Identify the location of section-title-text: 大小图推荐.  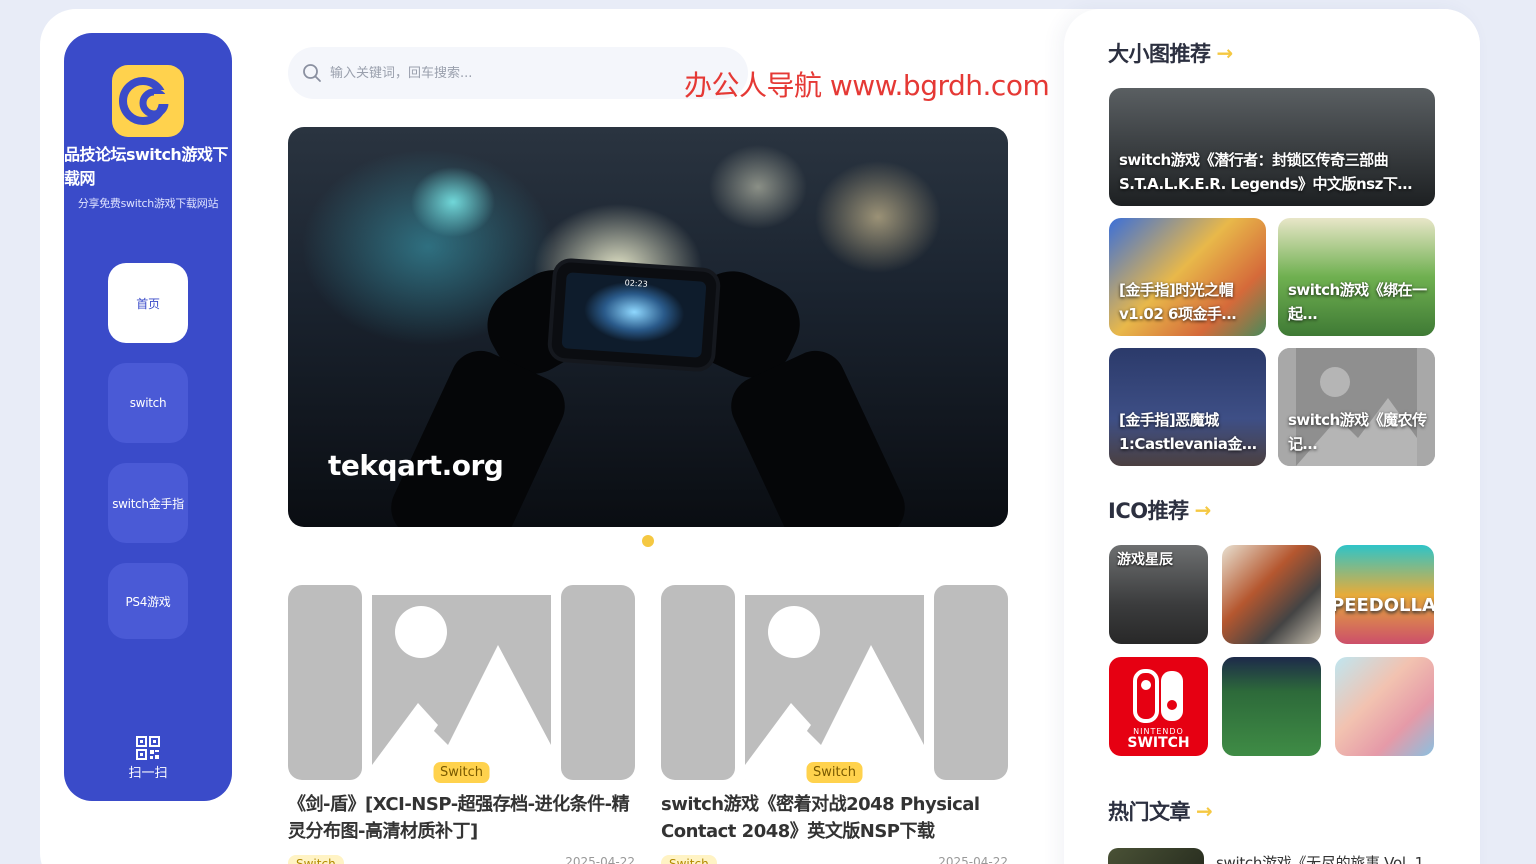
(1159, 54).